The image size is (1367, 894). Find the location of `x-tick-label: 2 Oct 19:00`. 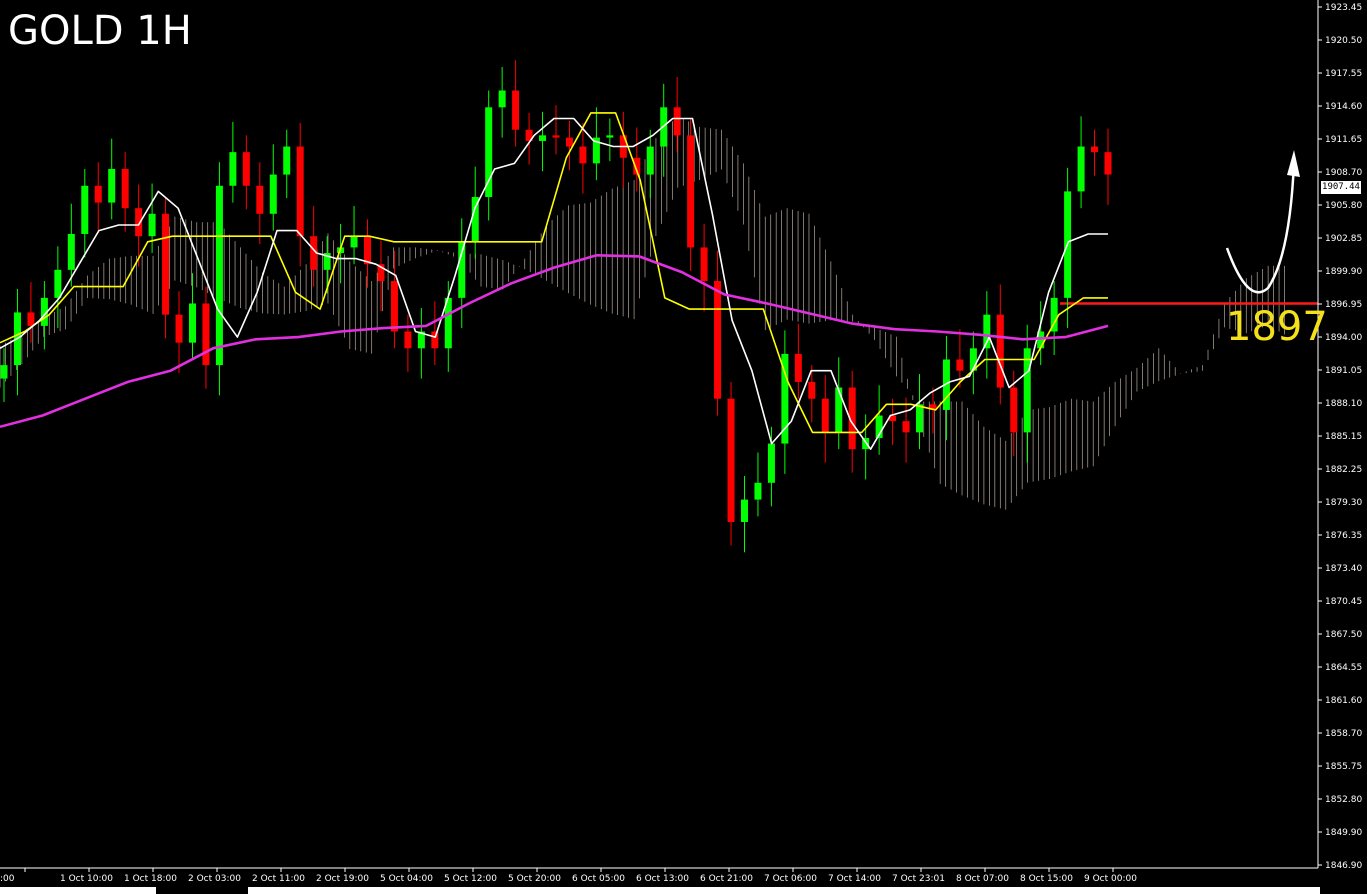

x-tick-label: 2 Oct 19:00 is located at coordinates (342, 879).